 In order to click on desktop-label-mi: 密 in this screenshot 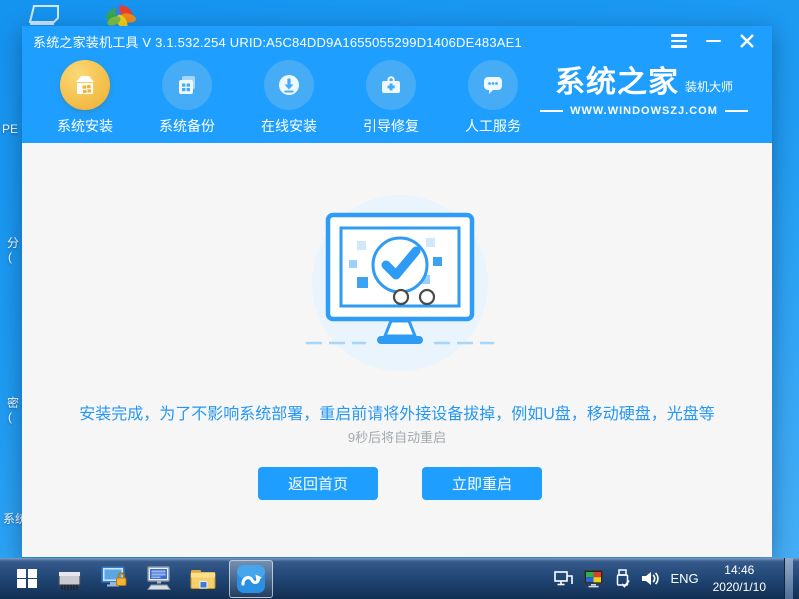, I will do `click(13, 402)`.